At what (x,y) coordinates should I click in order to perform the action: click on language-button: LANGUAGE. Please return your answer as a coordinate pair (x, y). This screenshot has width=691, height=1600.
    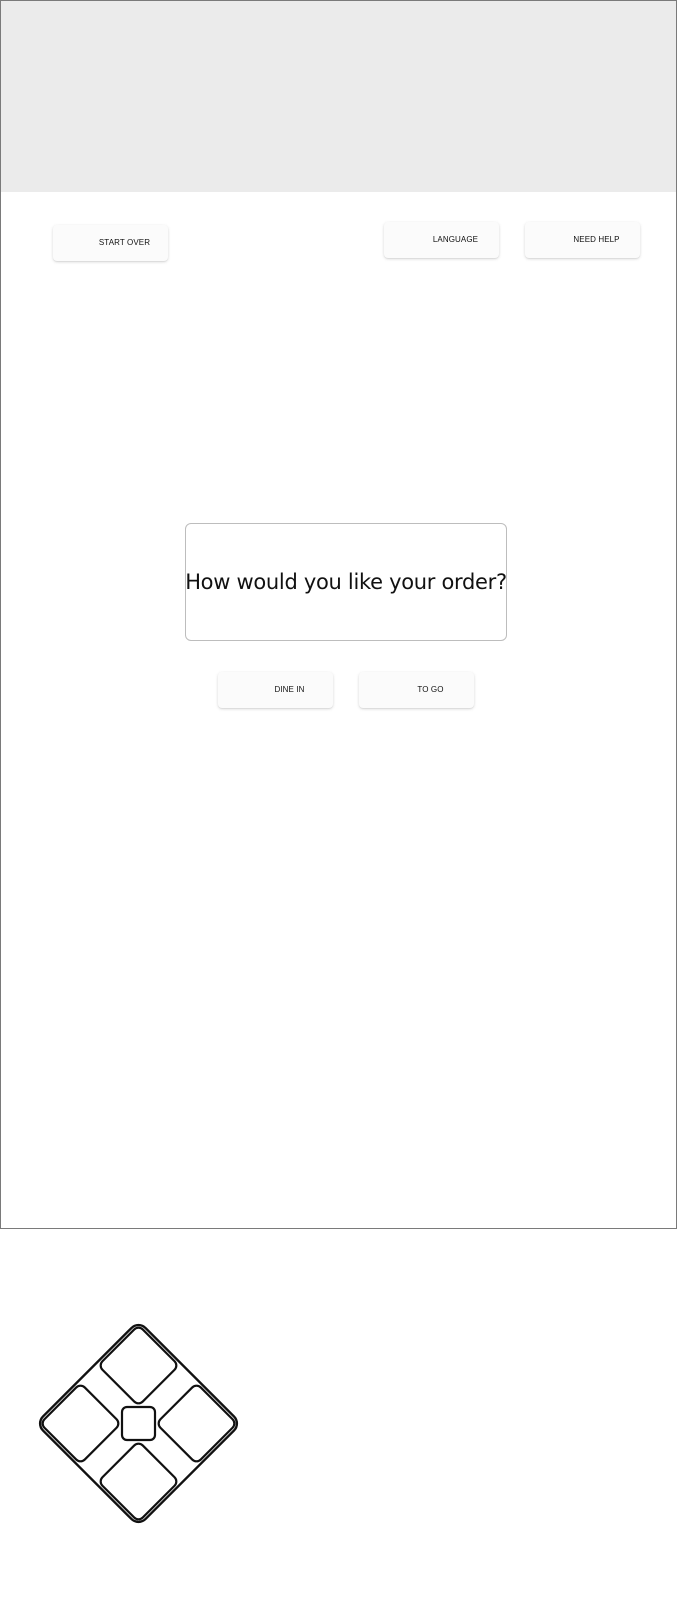
    Looking at the image, I should click on (441, 240).